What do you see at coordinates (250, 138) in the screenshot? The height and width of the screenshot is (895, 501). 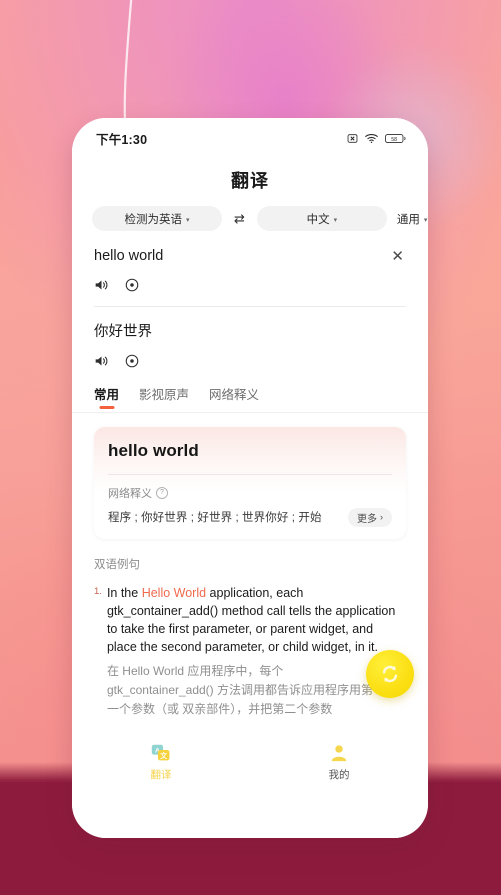 I see `status-bar: 下午1:30 58` at bounding box center [250, 138].